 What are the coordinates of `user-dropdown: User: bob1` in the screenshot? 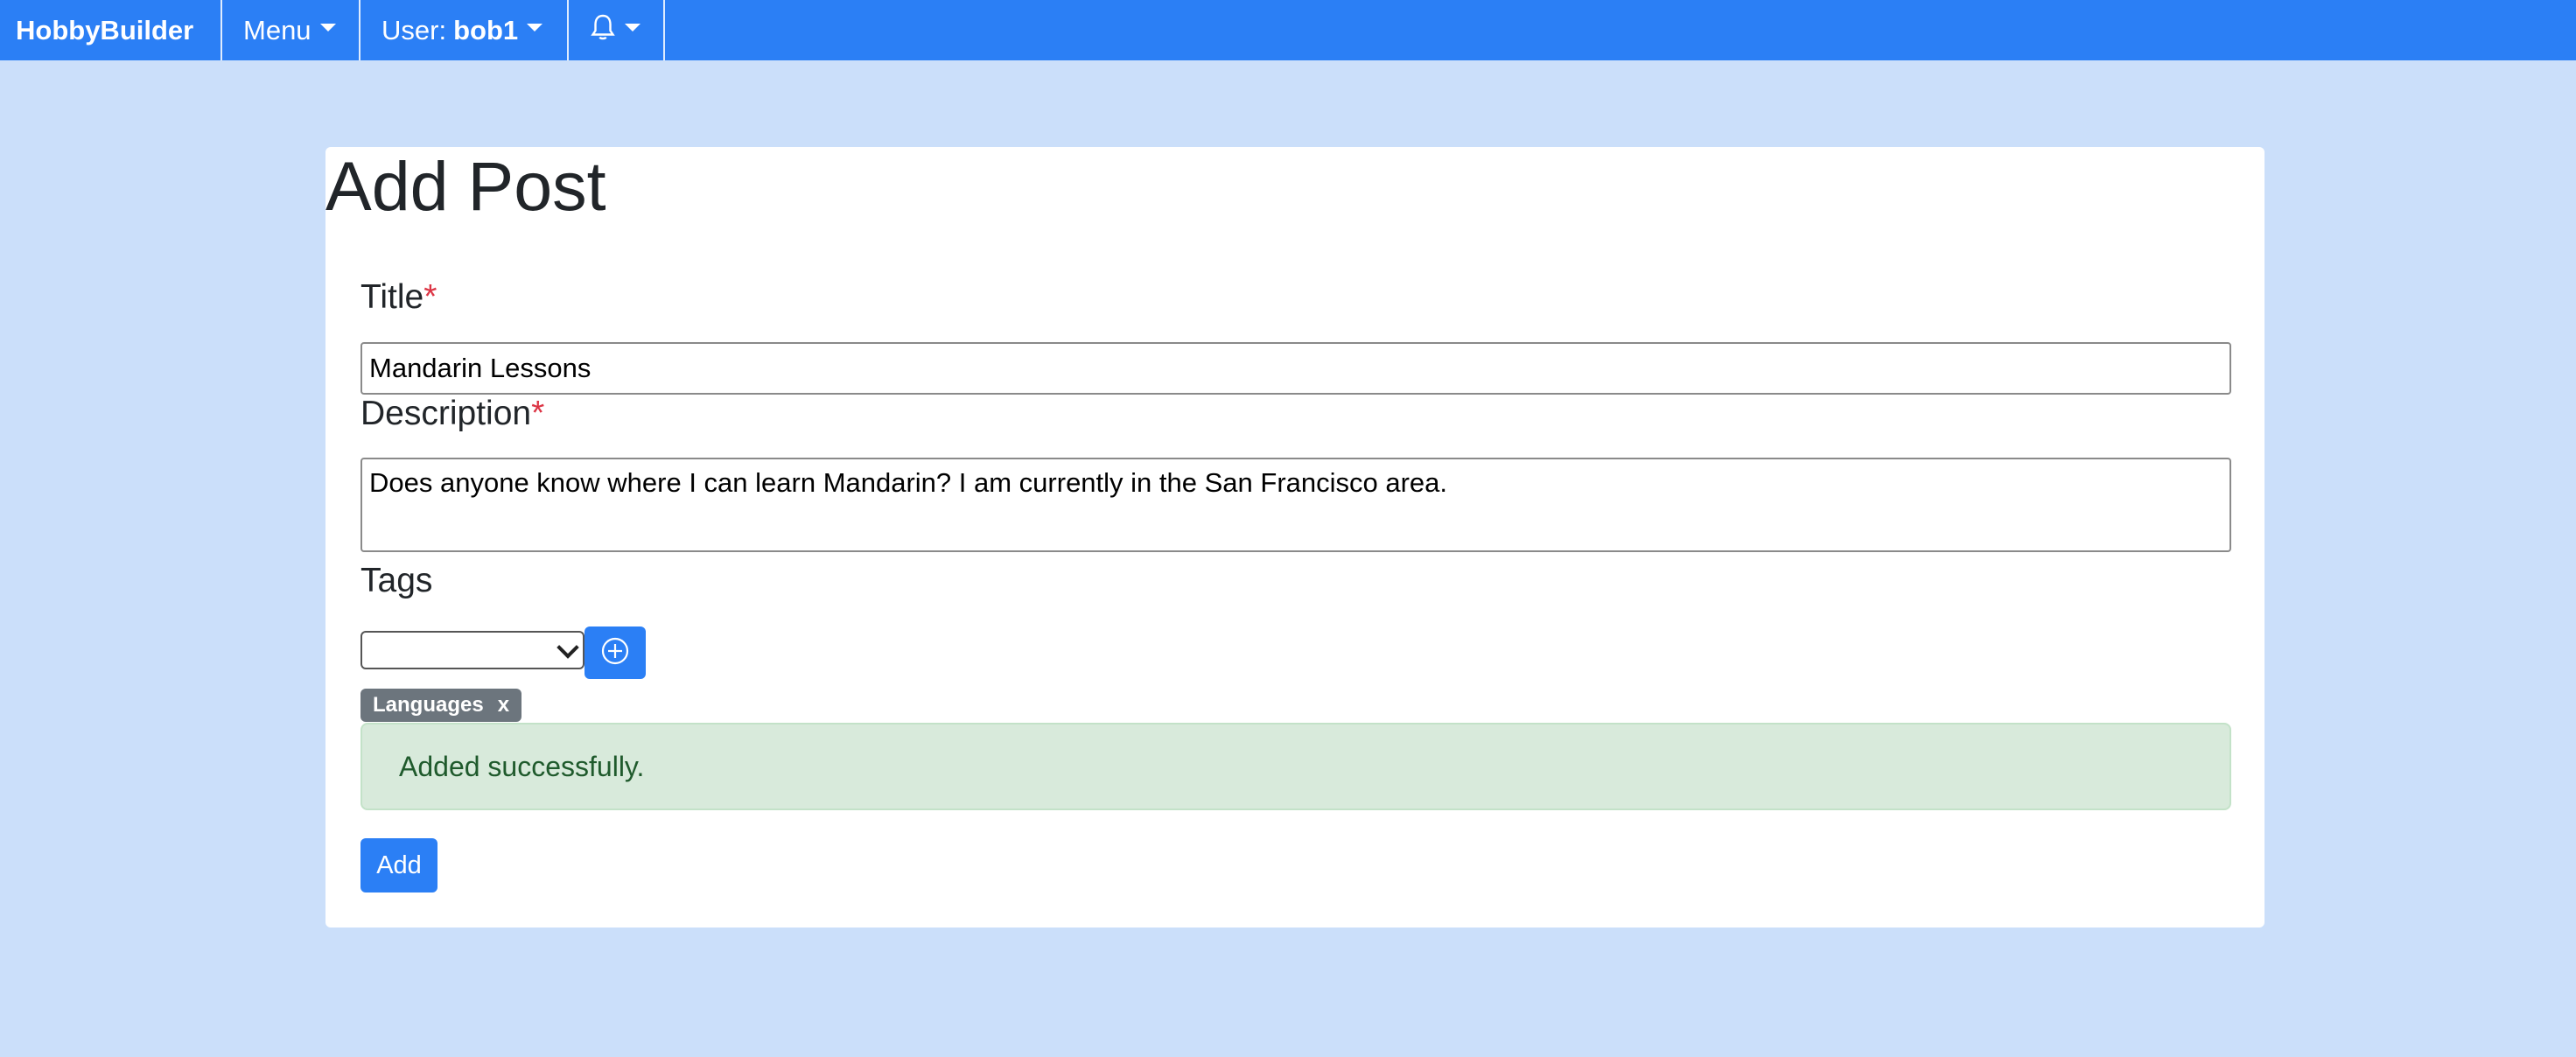 It's located at (464, 30).